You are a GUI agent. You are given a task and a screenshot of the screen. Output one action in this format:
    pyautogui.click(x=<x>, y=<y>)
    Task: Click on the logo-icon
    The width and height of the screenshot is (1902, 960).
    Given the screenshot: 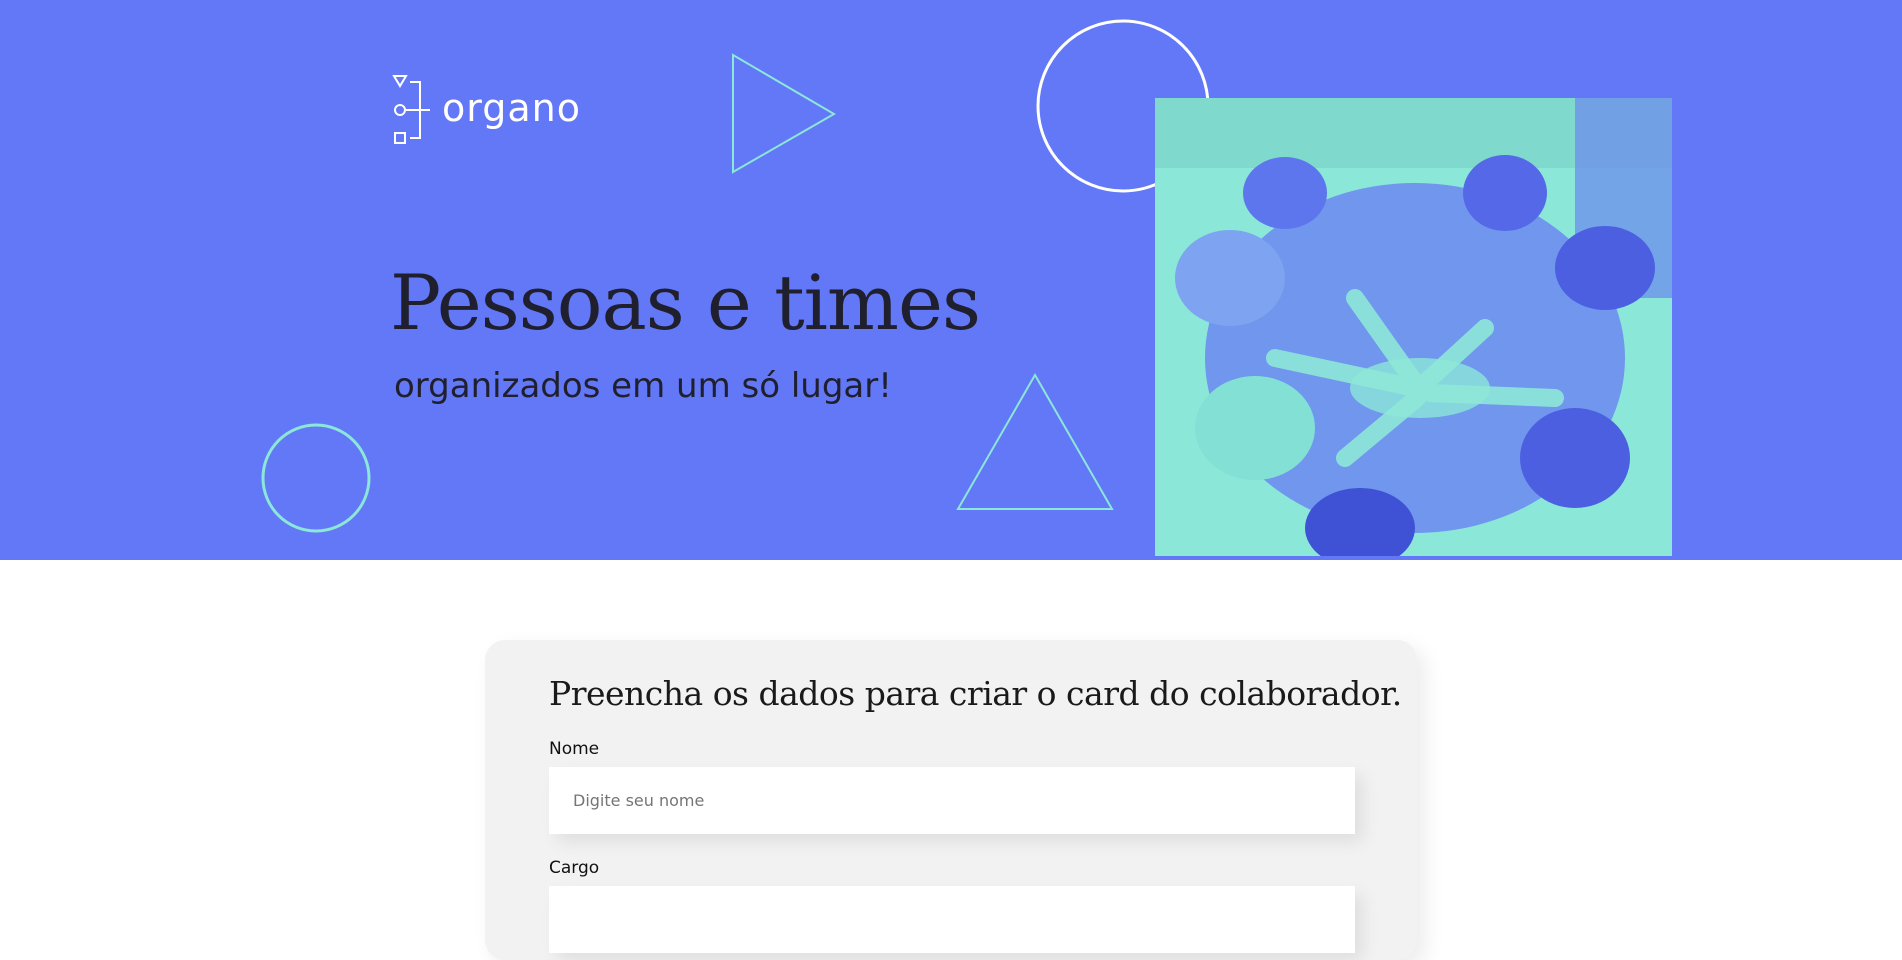 What is the action you would take?
    pyautogui.click(x=411, y=109)
    